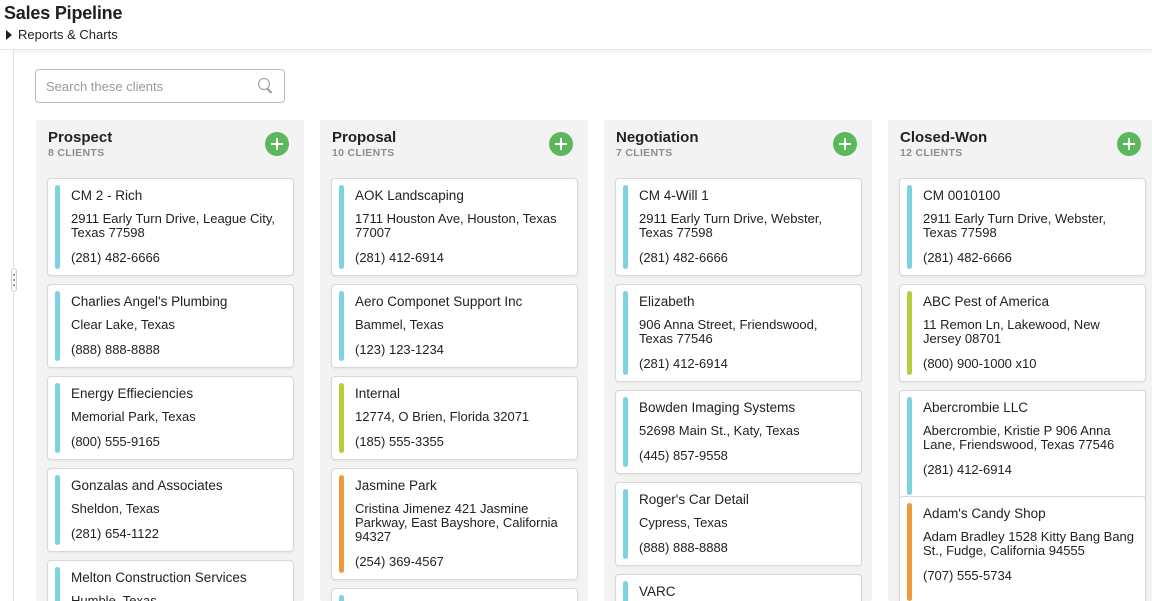 The image size is (1152, 601). Describe the element at coordinates (152, 86) in the screenshot. I see `search-input` at that location.